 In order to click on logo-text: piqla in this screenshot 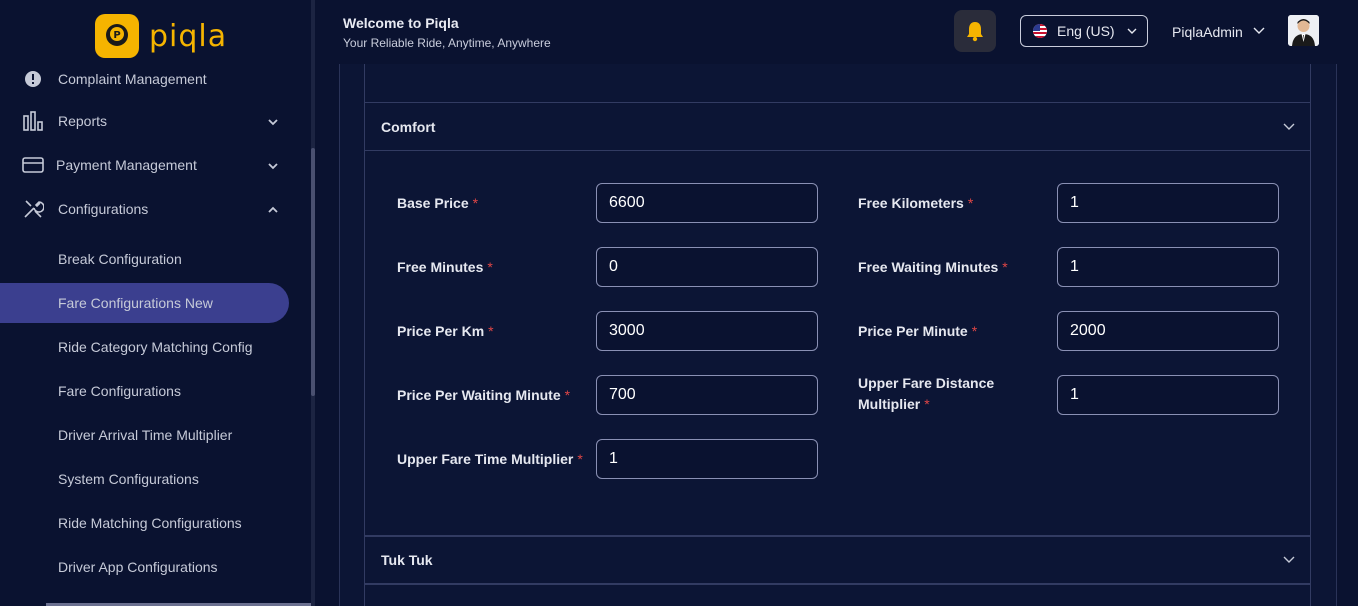, I will do `click(188, 36)`.